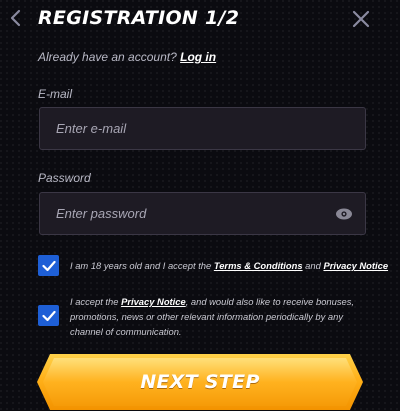 The width and height of the screenshot is (400, 411). Describe the element at coordinates (139, 18) in the screenshot. I see `page-title: REGISTRATION 1/2` at that location.